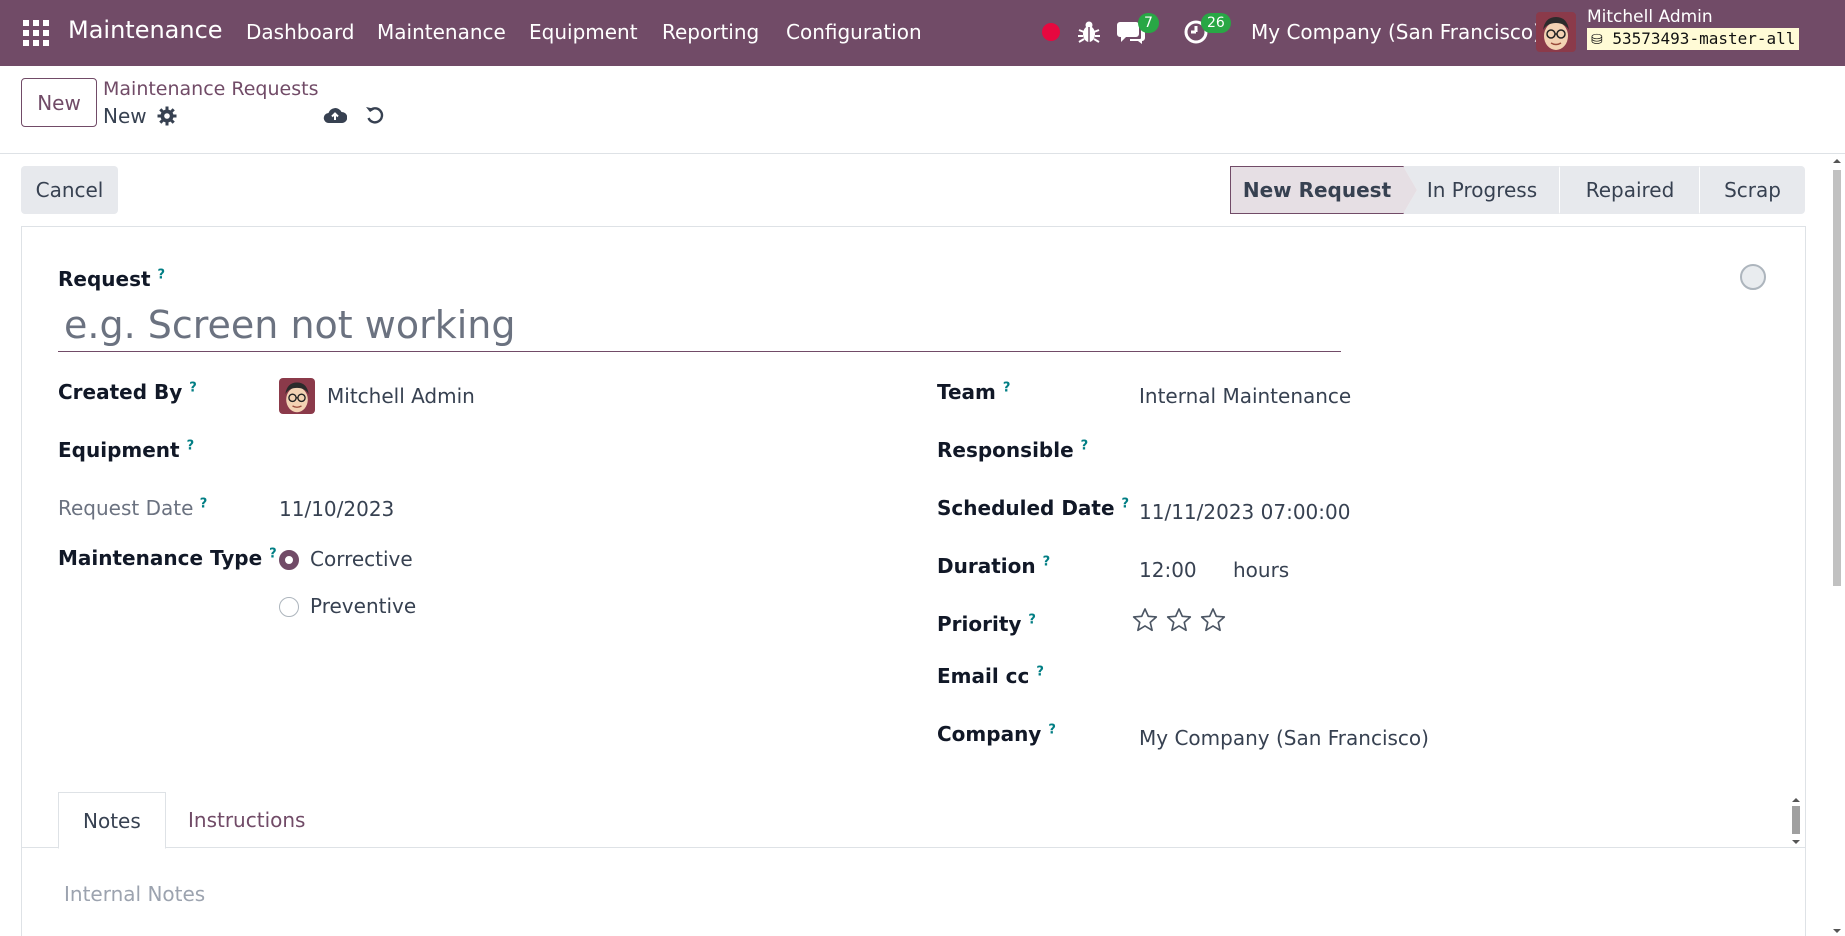 Image resolution: width=1845 pixels, height=936 pixels. What do you see at coordinates (1419, 676) in the screenshot?
I see `email-cc-field` at bounding box center [1419, 676].